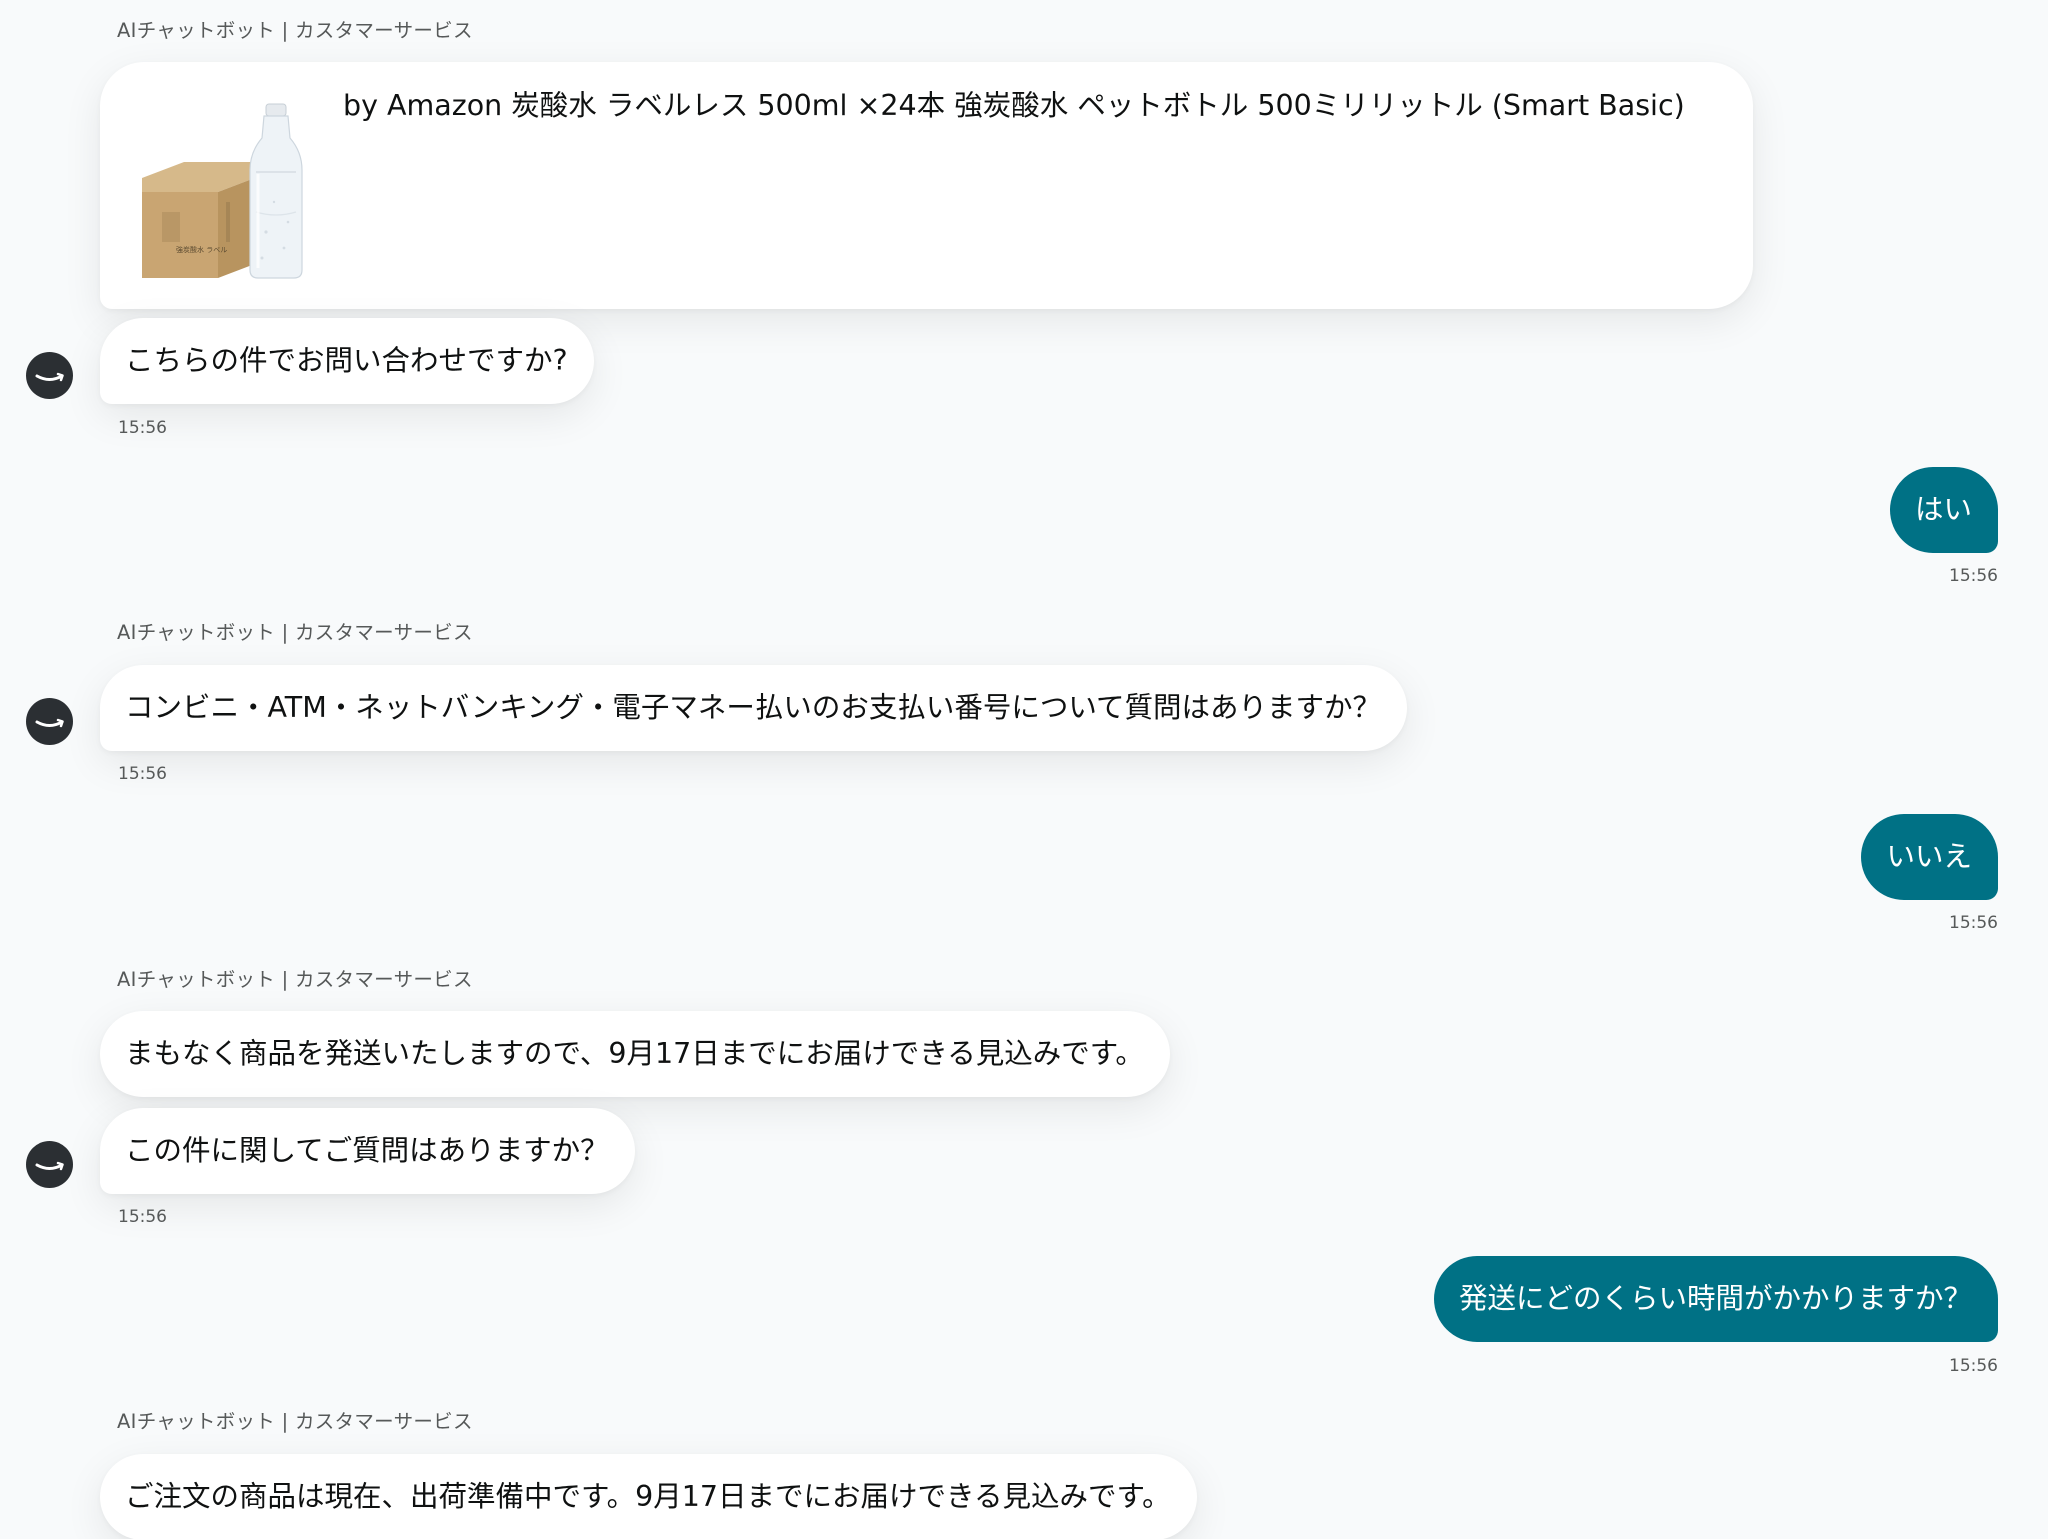  I want to click on message-text: はい, so click(1943, 509).